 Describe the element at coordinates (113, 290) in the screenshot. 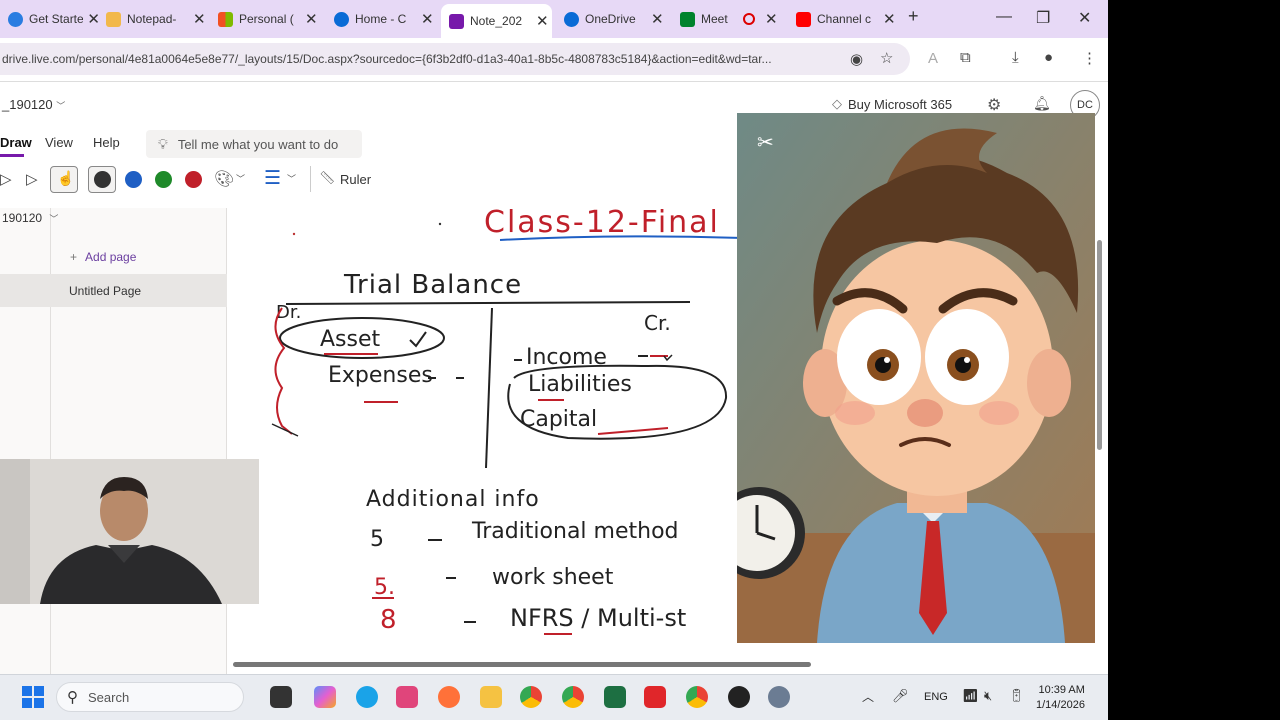

I see `page-item-untitled: Untitled Page` at that location.